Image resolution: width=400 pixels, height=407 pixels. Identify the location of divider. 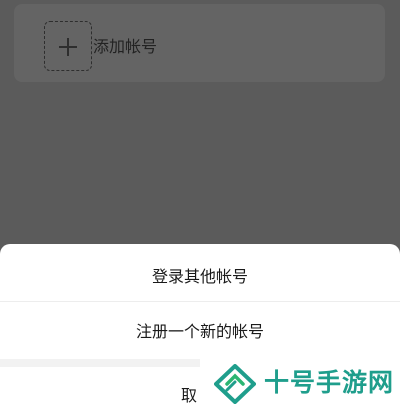
(200, 301).